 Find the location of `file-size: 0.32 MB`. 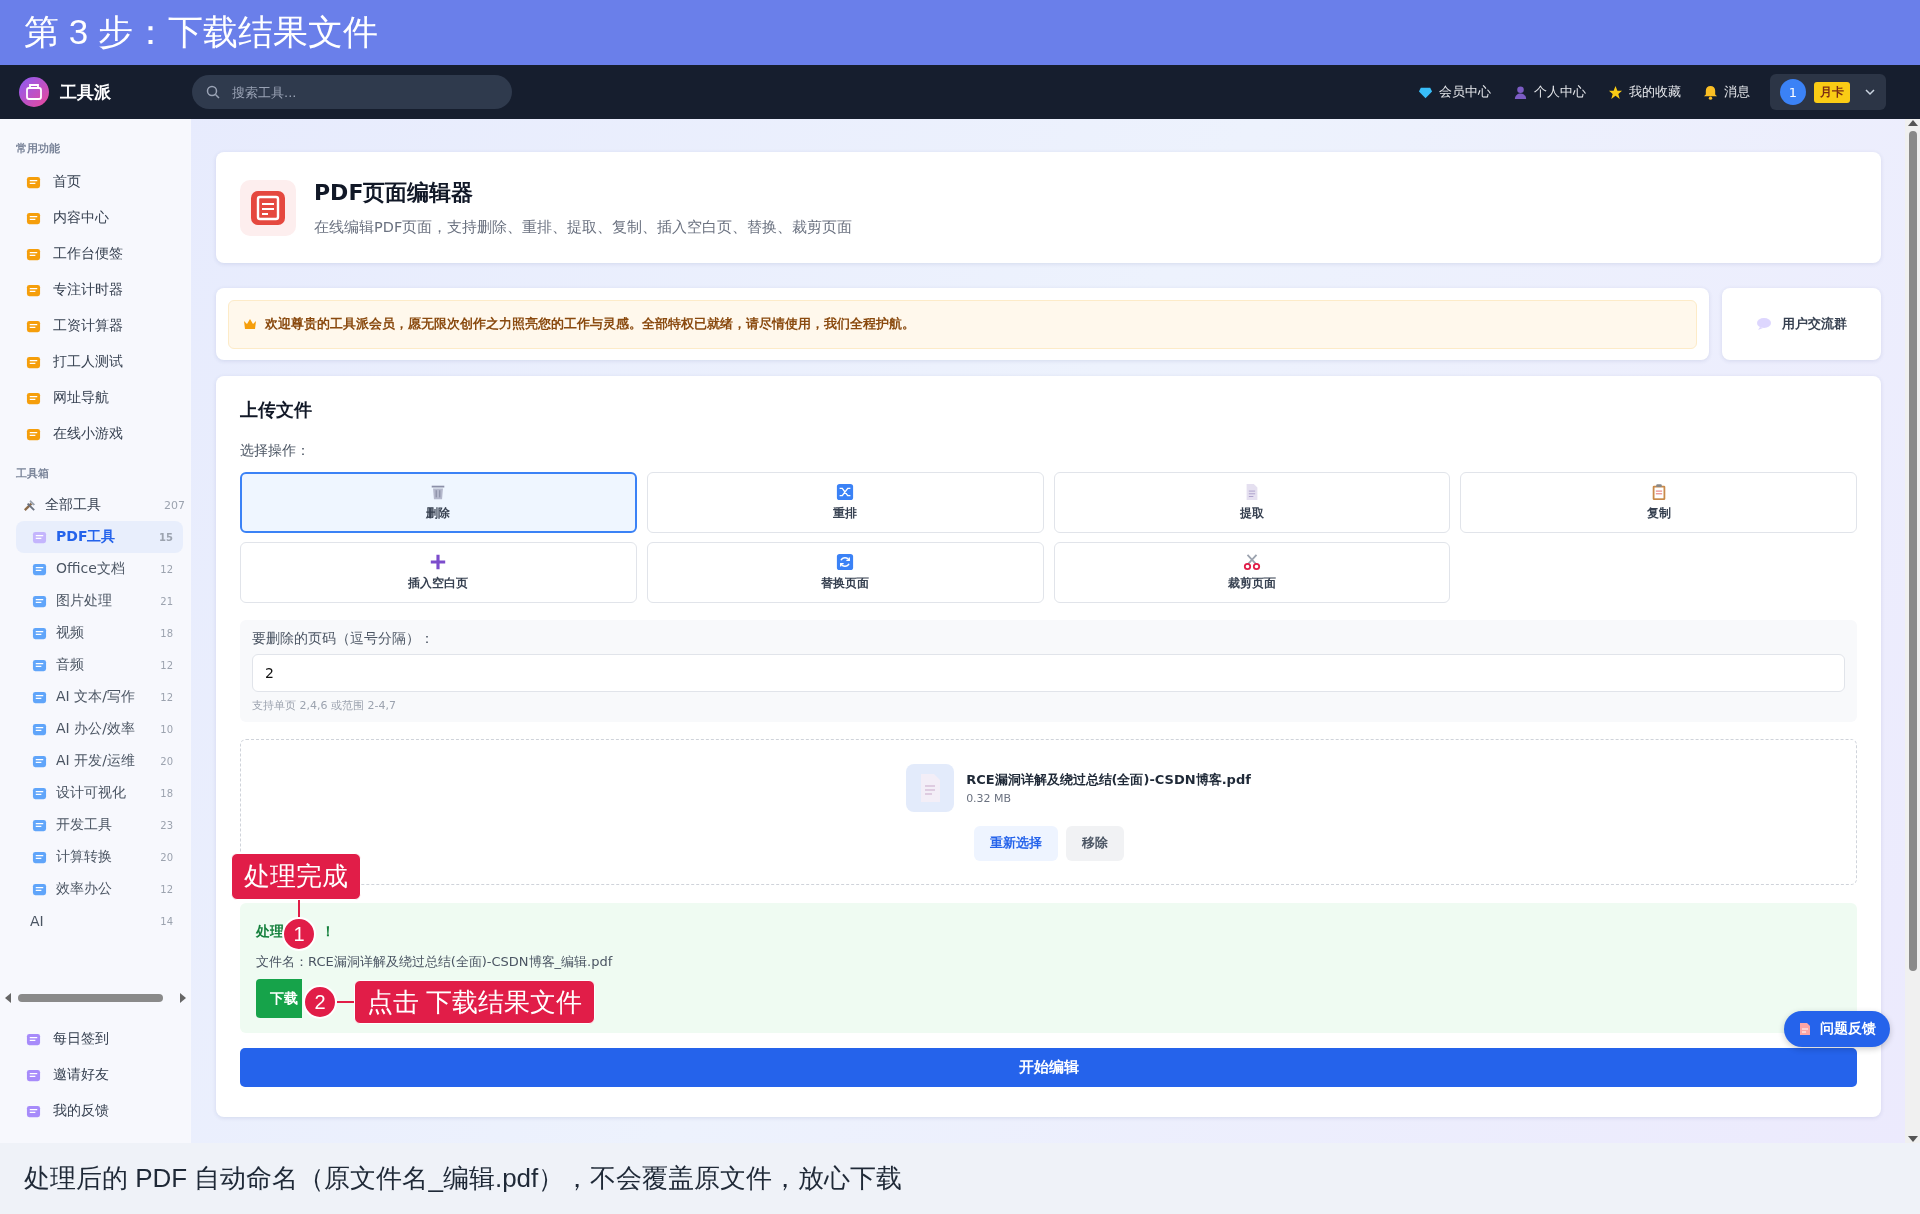

file-size: 0.32 MB is located at coordinates (989, 798).